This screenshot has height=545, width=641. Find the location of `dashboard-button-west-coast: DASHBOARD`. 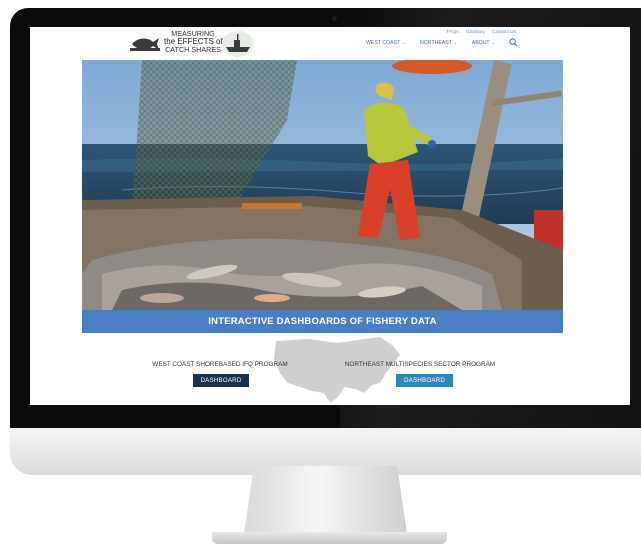

dashboard-button-west-coast: DASHBOARD is located at coordinates (221, 380).